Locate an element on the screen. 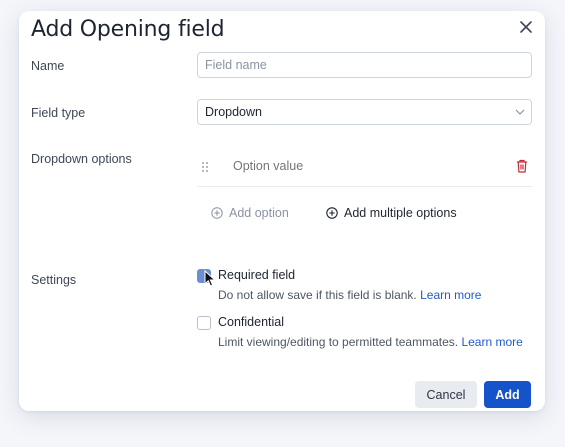  required-learn-more-link: Learn more is located at coordinates (450, 295).